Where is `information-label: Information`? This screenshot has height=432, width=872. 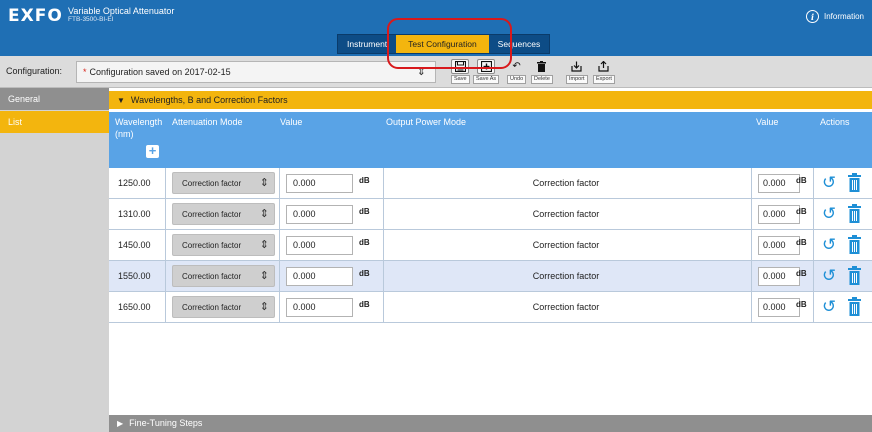 information-label: Information is located at coordinates (843, 16).